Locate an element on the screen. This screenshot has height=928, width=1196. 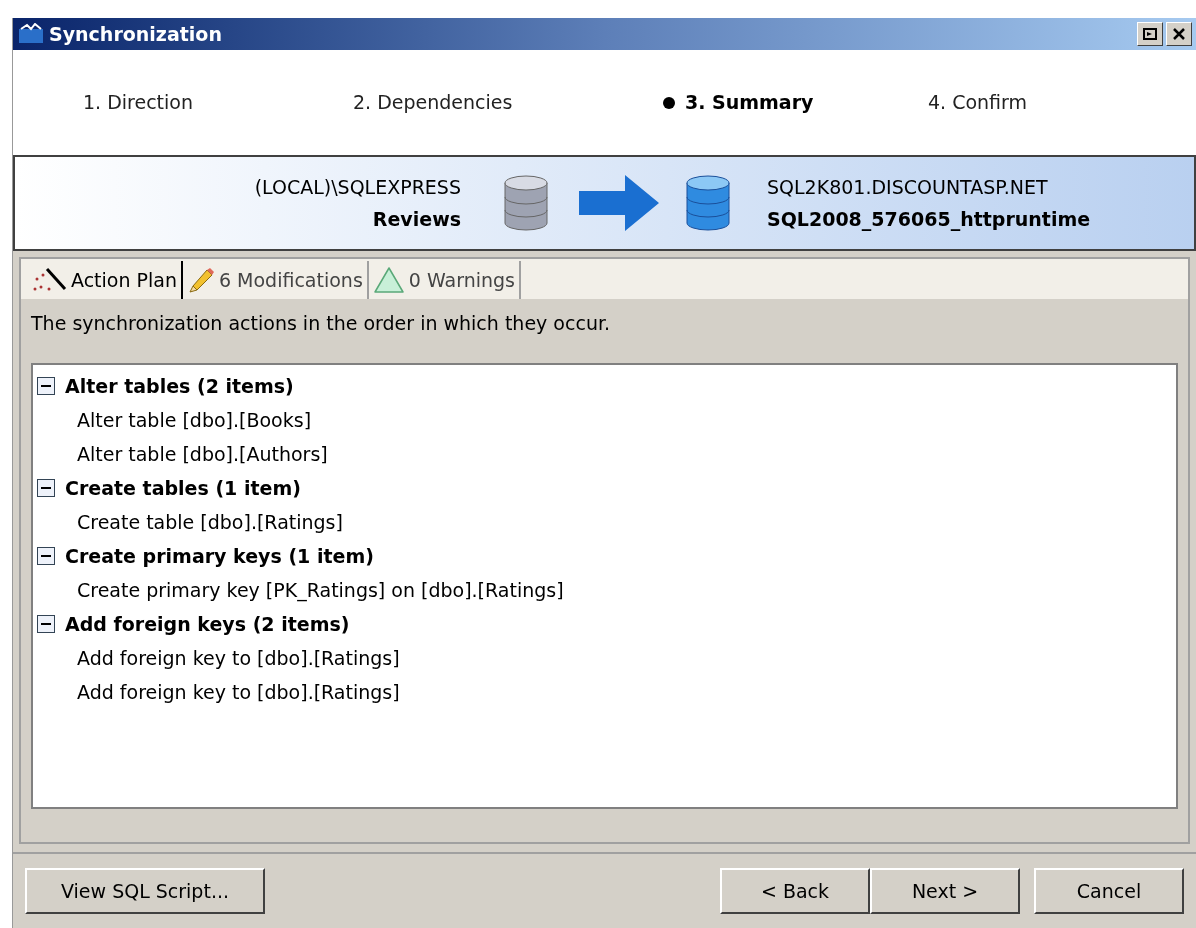
restore-button is located at coordinates (1150, 34).